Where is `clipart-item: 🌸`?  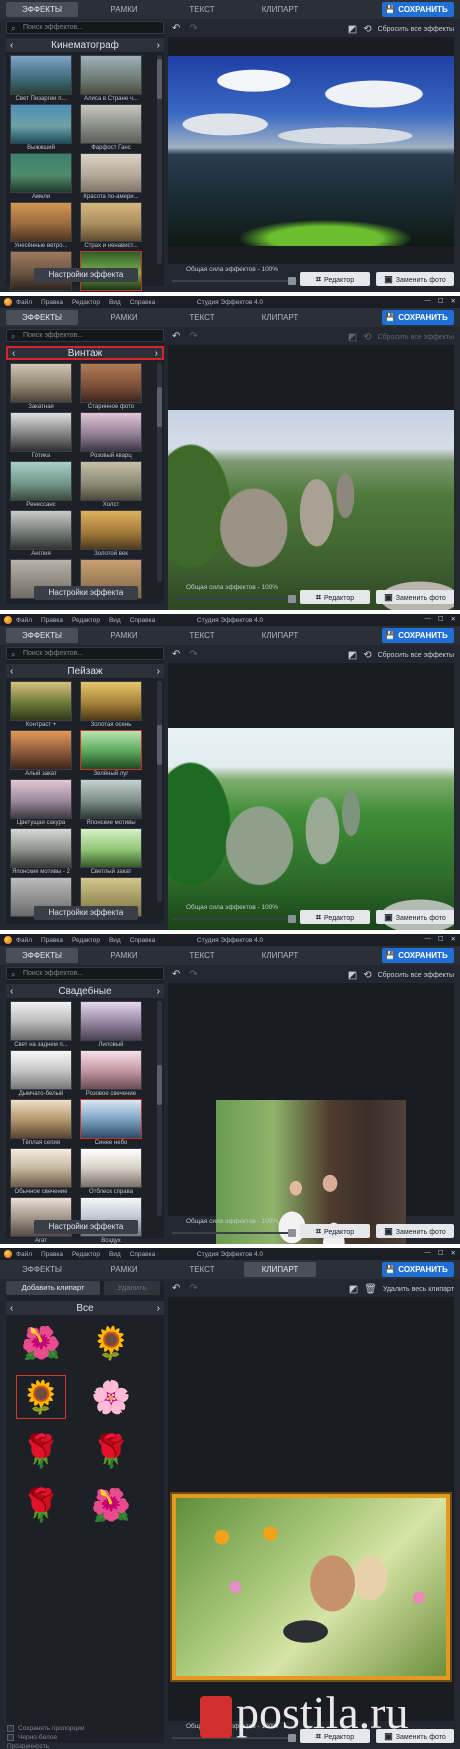
clipart-item: 🌸 is located at coordinates (111, 1397).